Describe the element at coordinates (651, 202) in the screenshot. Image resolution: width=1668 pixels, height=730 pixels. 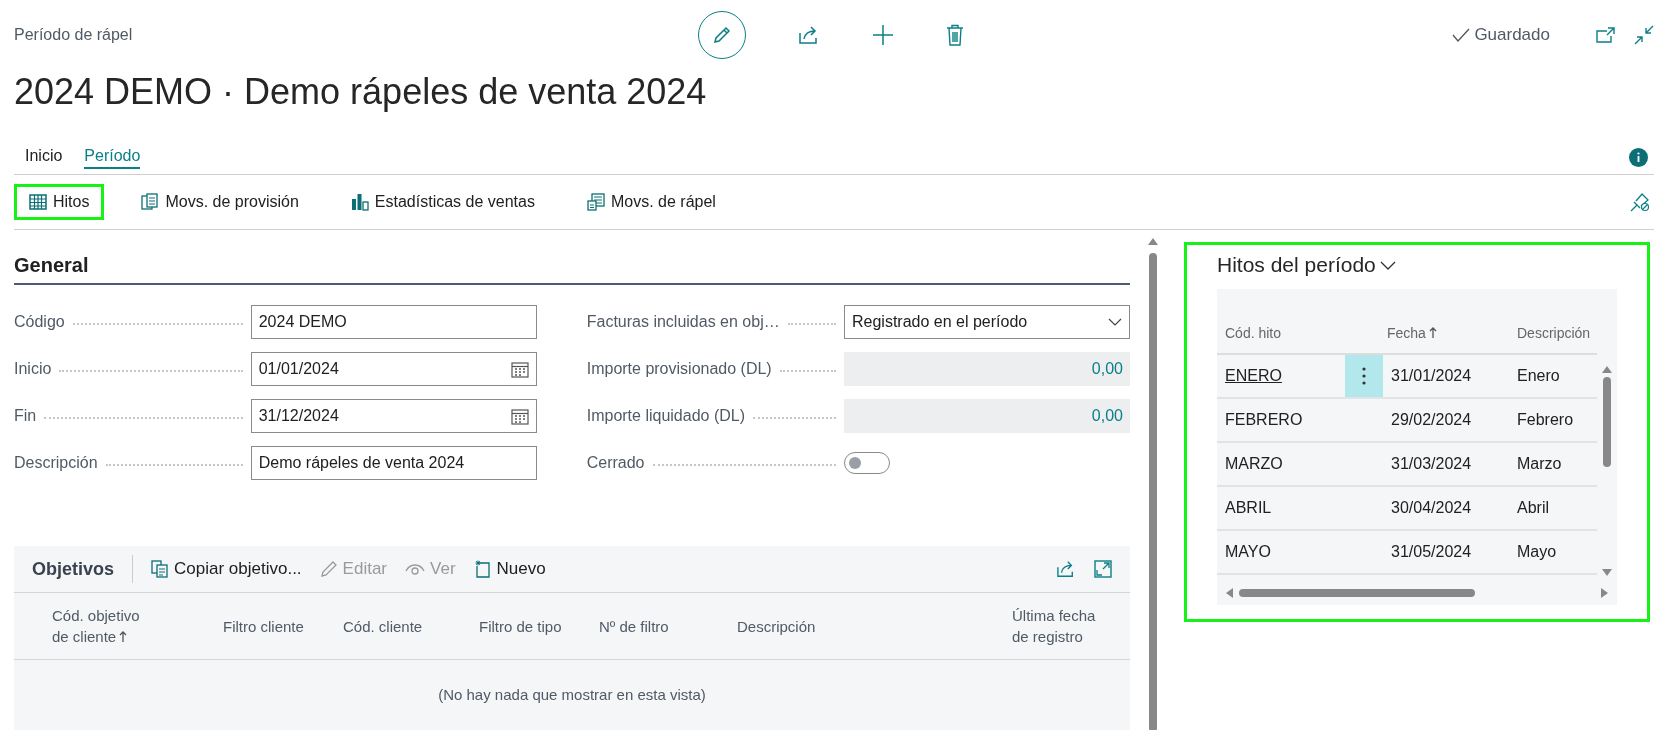
I see `action-button: Movs. de rápel` at that location.